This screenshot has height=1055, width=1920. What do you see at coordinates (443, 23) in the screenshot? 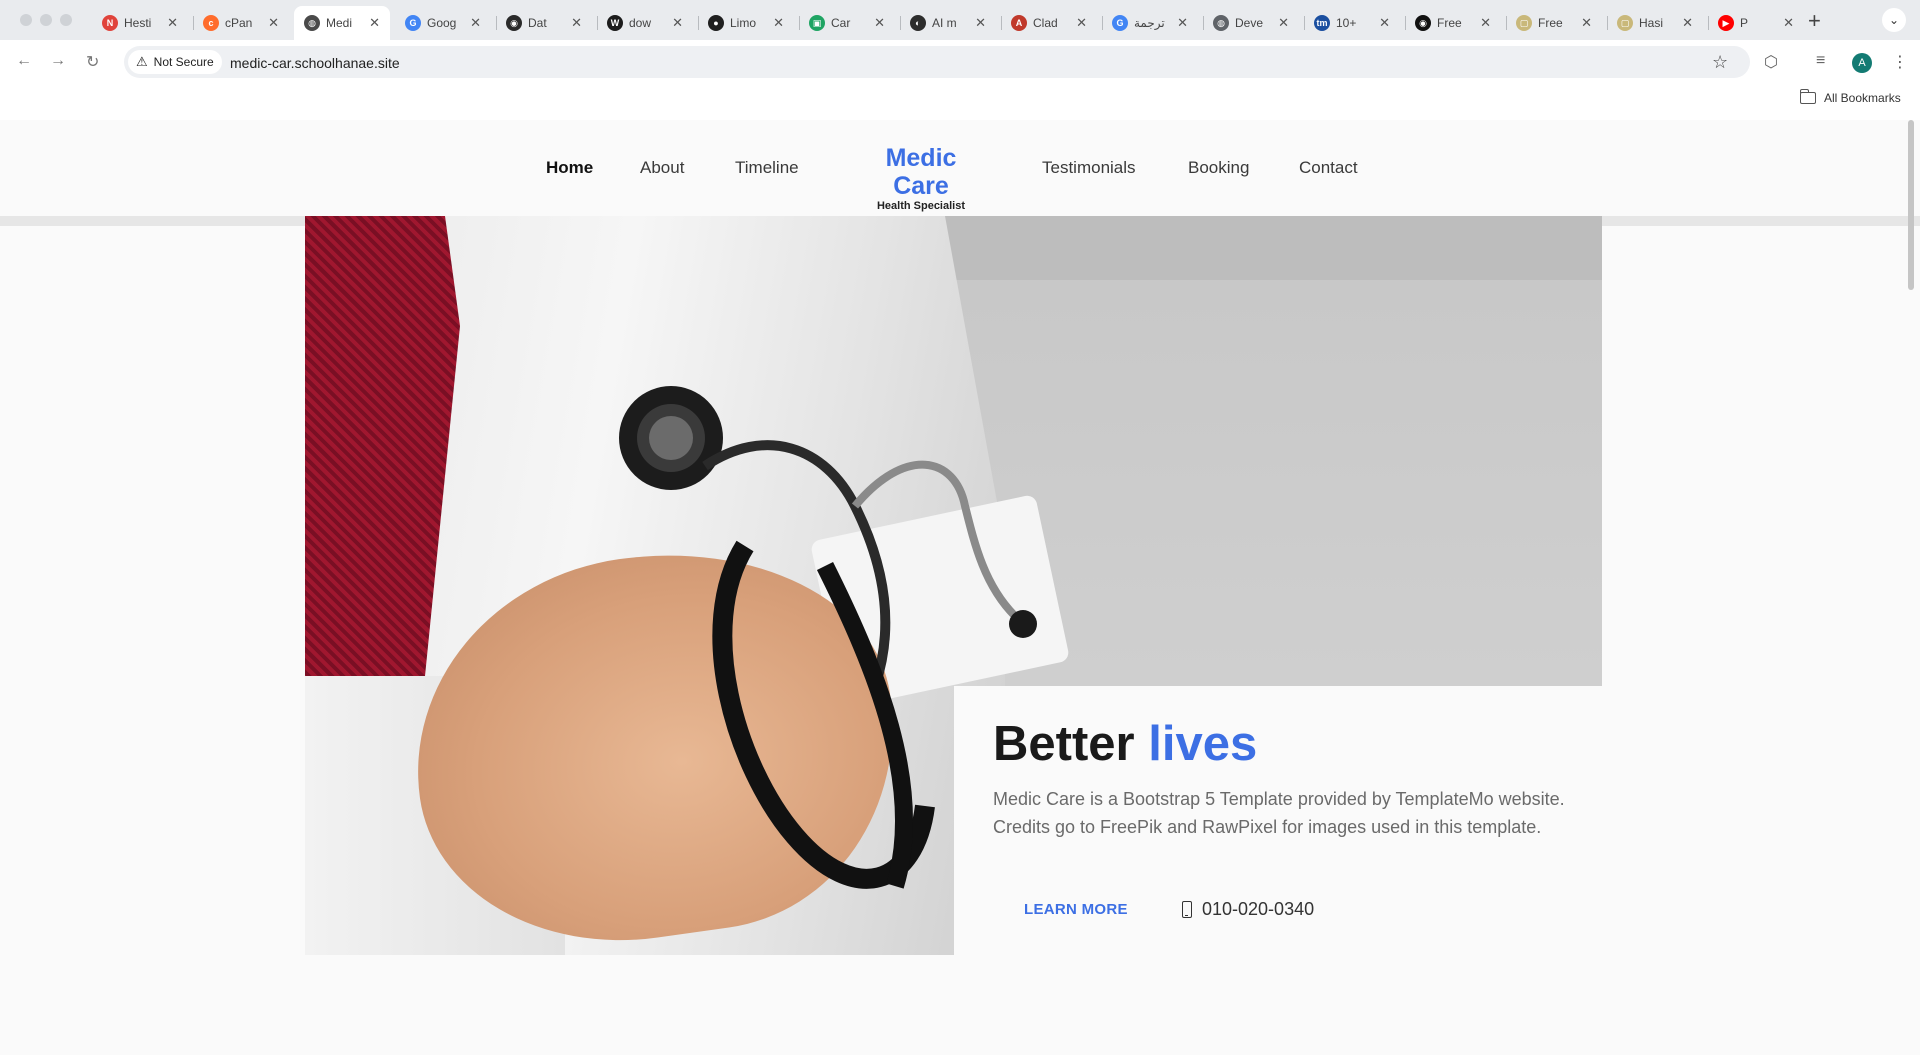
I see `browser-tab: G Goog ✕` at bounding box center [443, 23].